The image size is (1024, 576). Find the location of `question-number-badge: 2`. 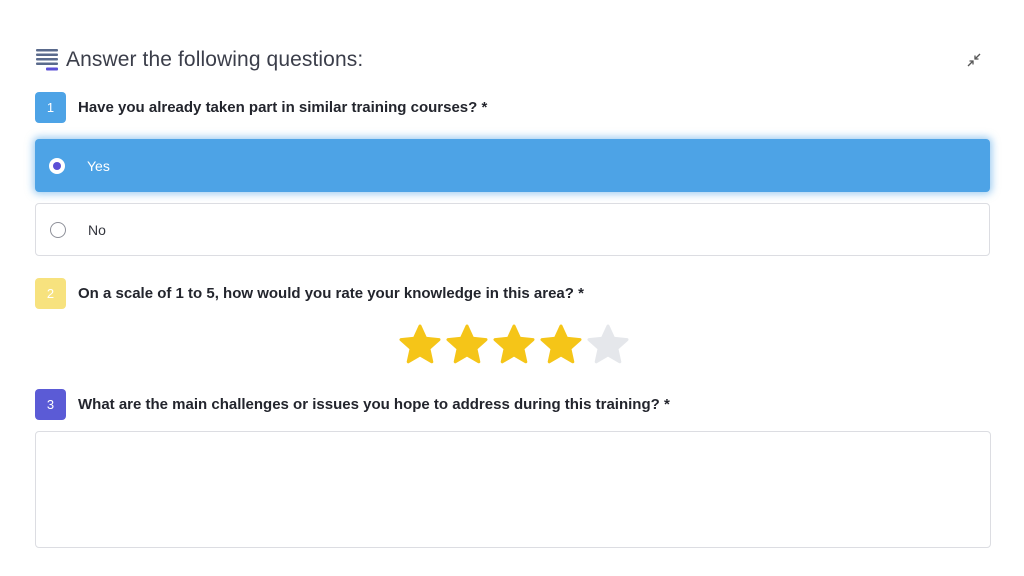

question-number-badge: 2 is located at coordinates (50, 293).